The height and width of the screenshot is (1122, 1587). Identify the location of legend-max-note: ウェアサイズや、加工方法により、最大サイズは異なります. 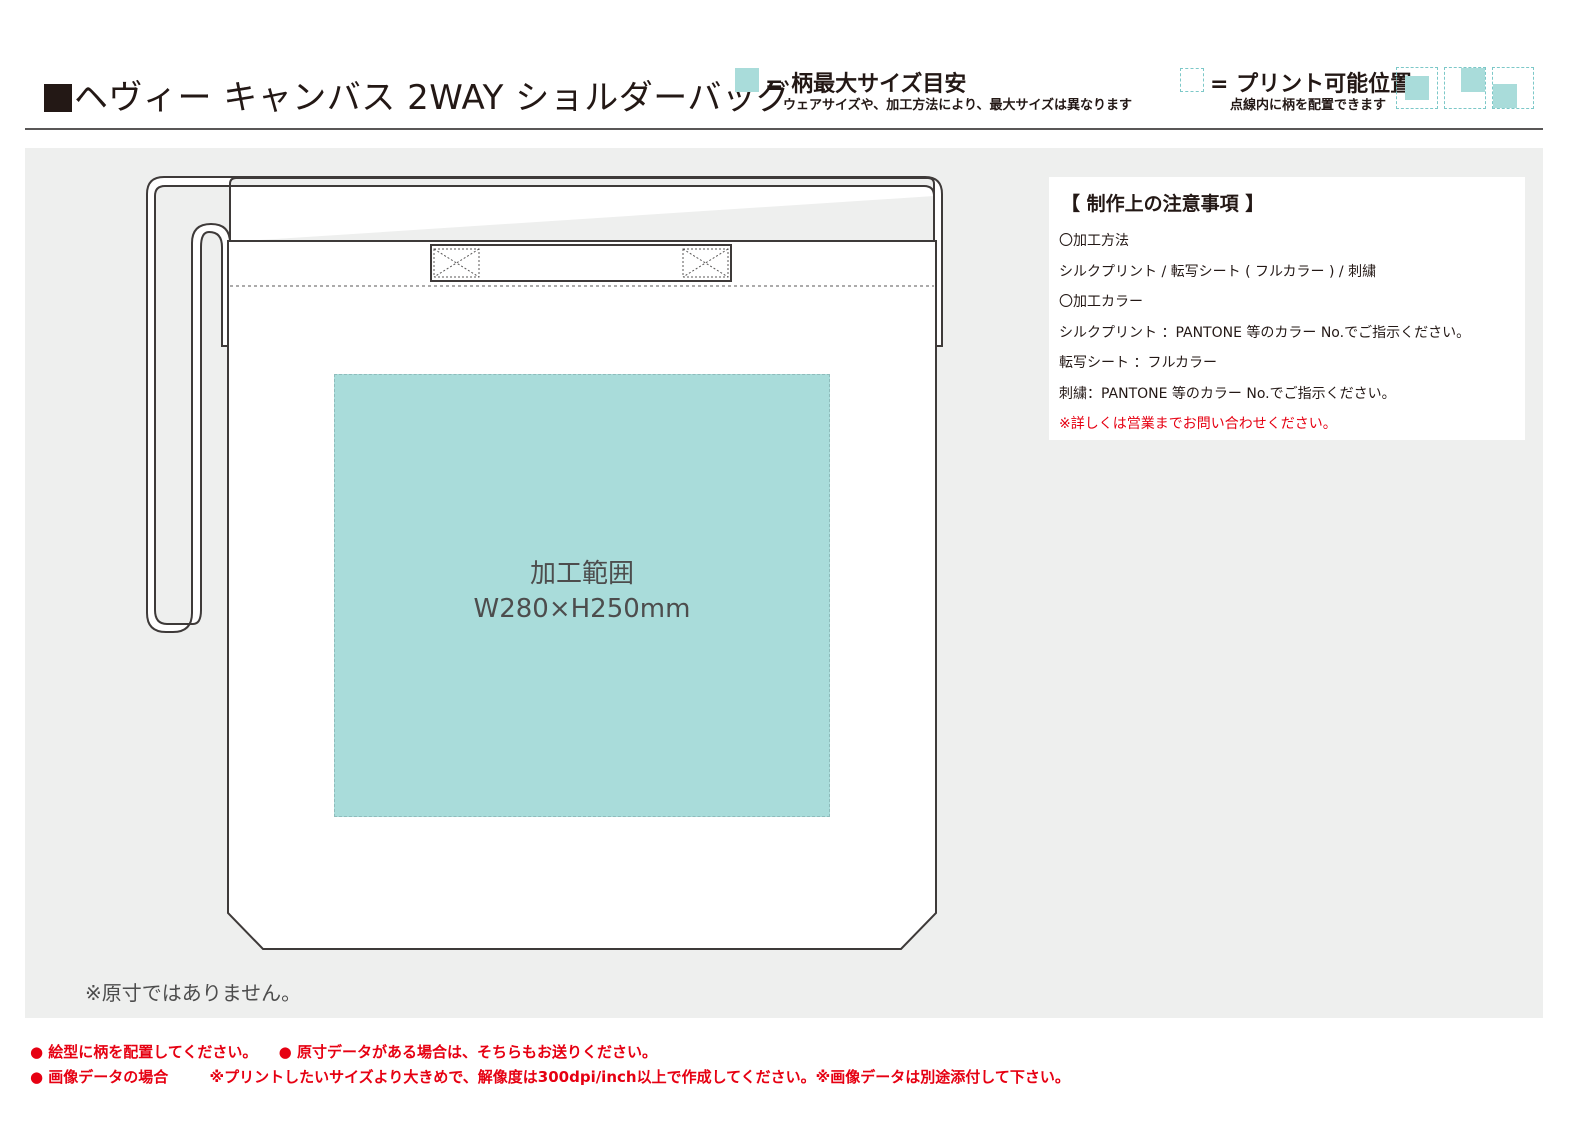
(958, 105).